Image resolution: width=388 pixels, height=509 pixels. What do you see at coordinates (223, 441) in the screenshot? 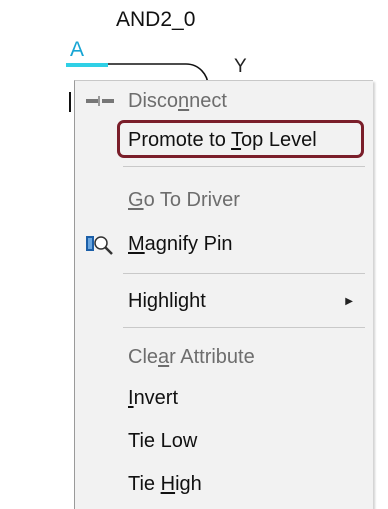
I see `menu-item-tie-low: Tie Low` at bounding box center [223, 441].